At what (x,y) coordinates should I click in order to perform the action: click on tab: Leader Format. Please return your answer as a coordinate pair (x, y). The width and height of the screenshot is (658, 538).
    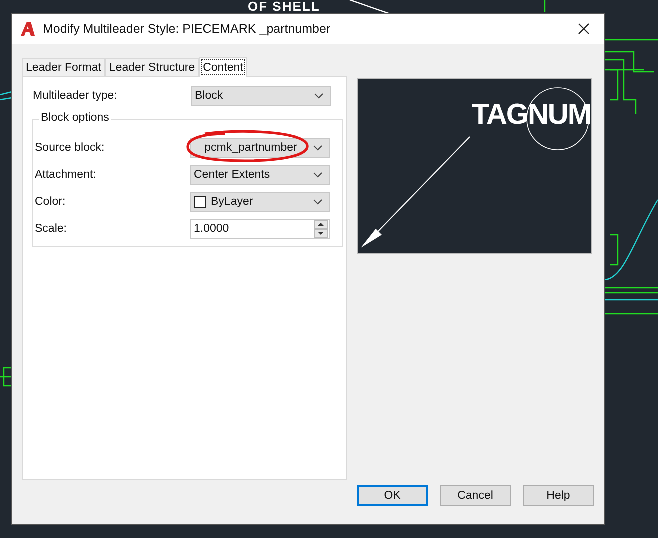
    Looking at the image, I should click on (64, 67).